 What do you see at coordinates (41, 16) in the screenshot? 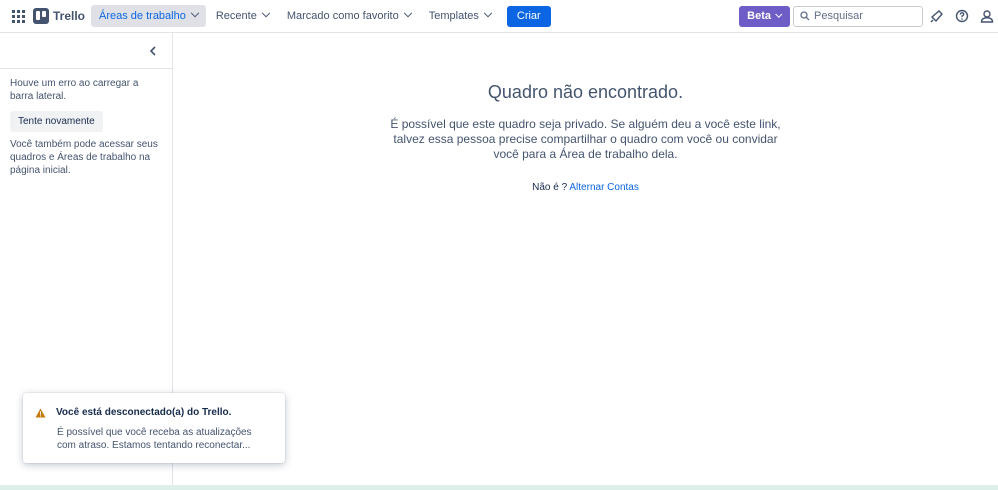
I see `trello-logo-icon` at bounding box center [41, 16].